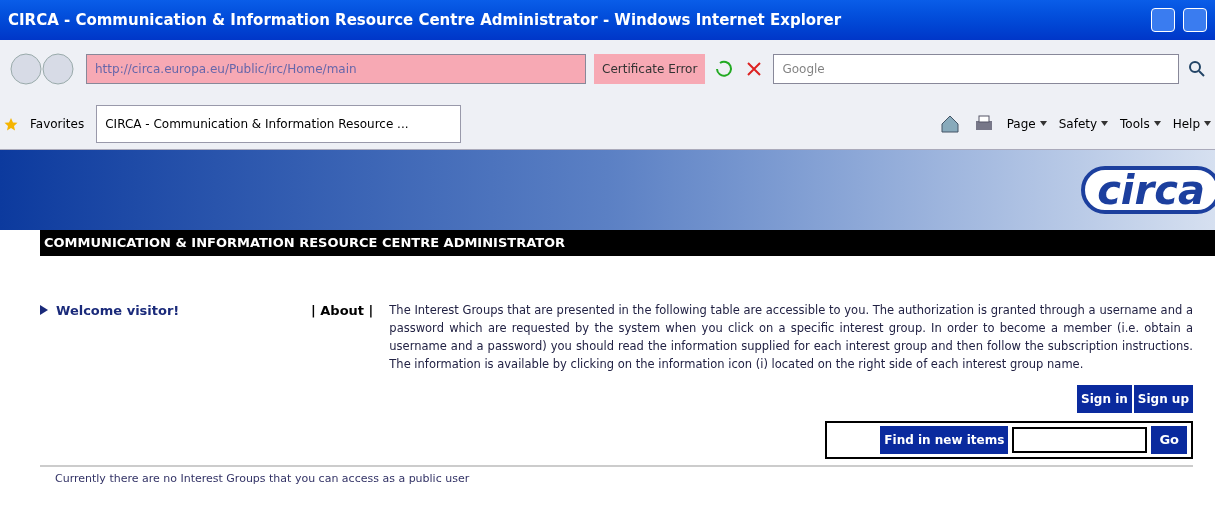 The height and width of the screenshot is (531, 1215). What do you see at coordinates (1026, 123) in the screenshot?
I see `command-menu: Page` at bounding box center [1026, 123].